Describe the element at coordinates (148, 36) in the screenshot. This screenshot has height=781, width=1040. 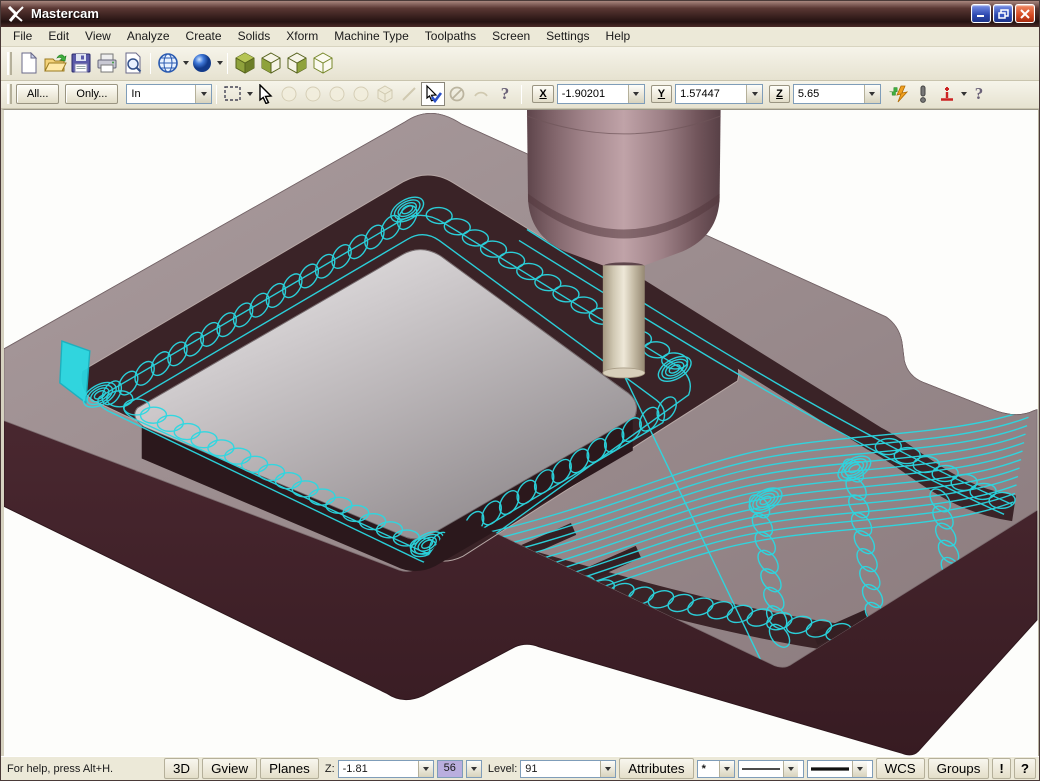
I see `menu-analyze: Analyze` at that location.